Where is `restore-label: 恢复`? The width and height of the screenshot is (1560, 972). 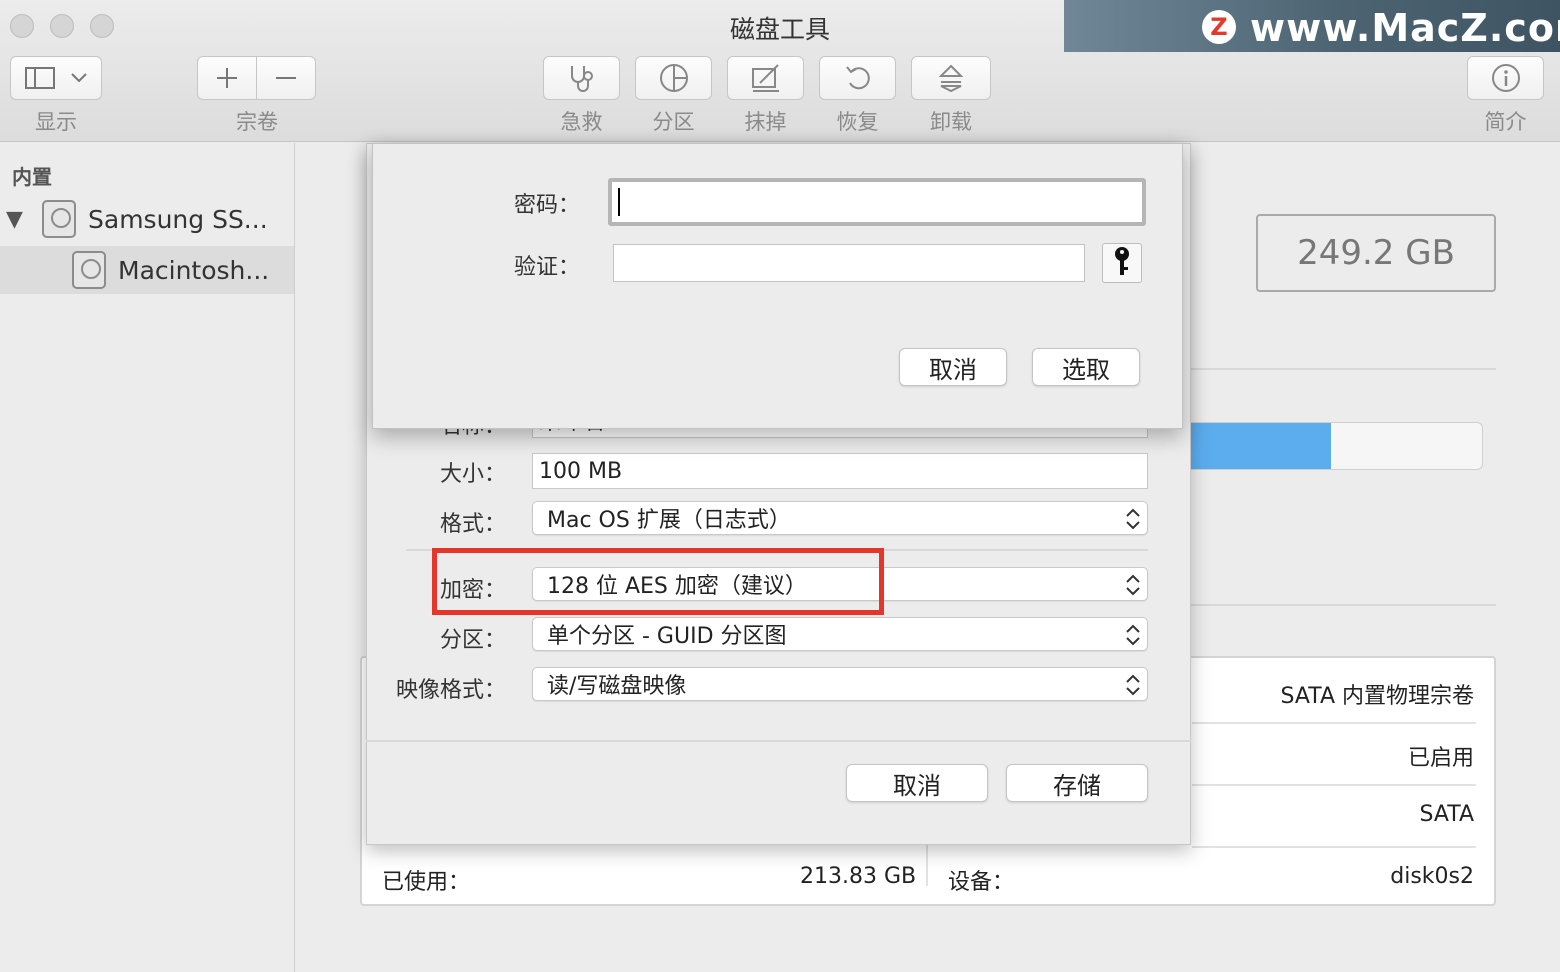 restore-label: 恢复 is located at coordinates (857, 122).